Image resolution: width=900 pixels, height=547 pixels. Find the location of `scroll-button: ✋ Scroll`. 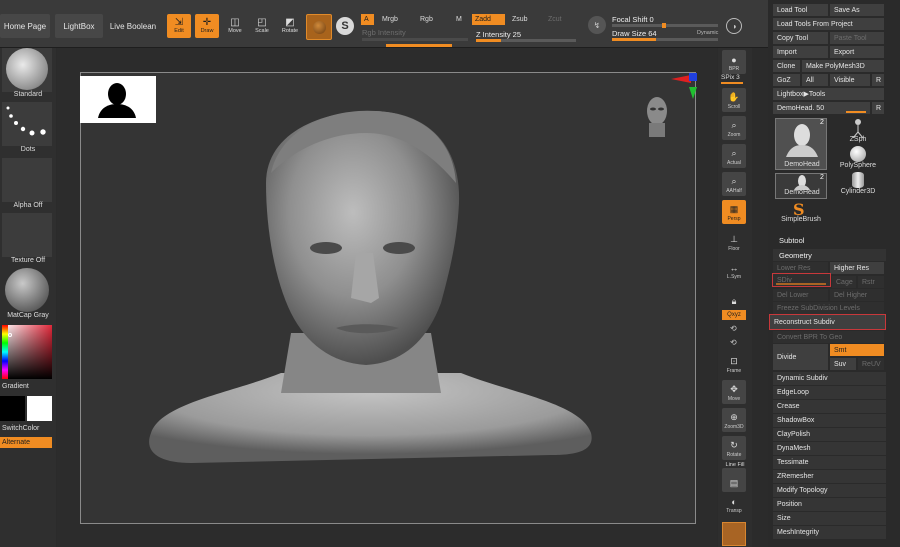

scroll-button: ✋ Scroll is located at coordinates (734, 100).